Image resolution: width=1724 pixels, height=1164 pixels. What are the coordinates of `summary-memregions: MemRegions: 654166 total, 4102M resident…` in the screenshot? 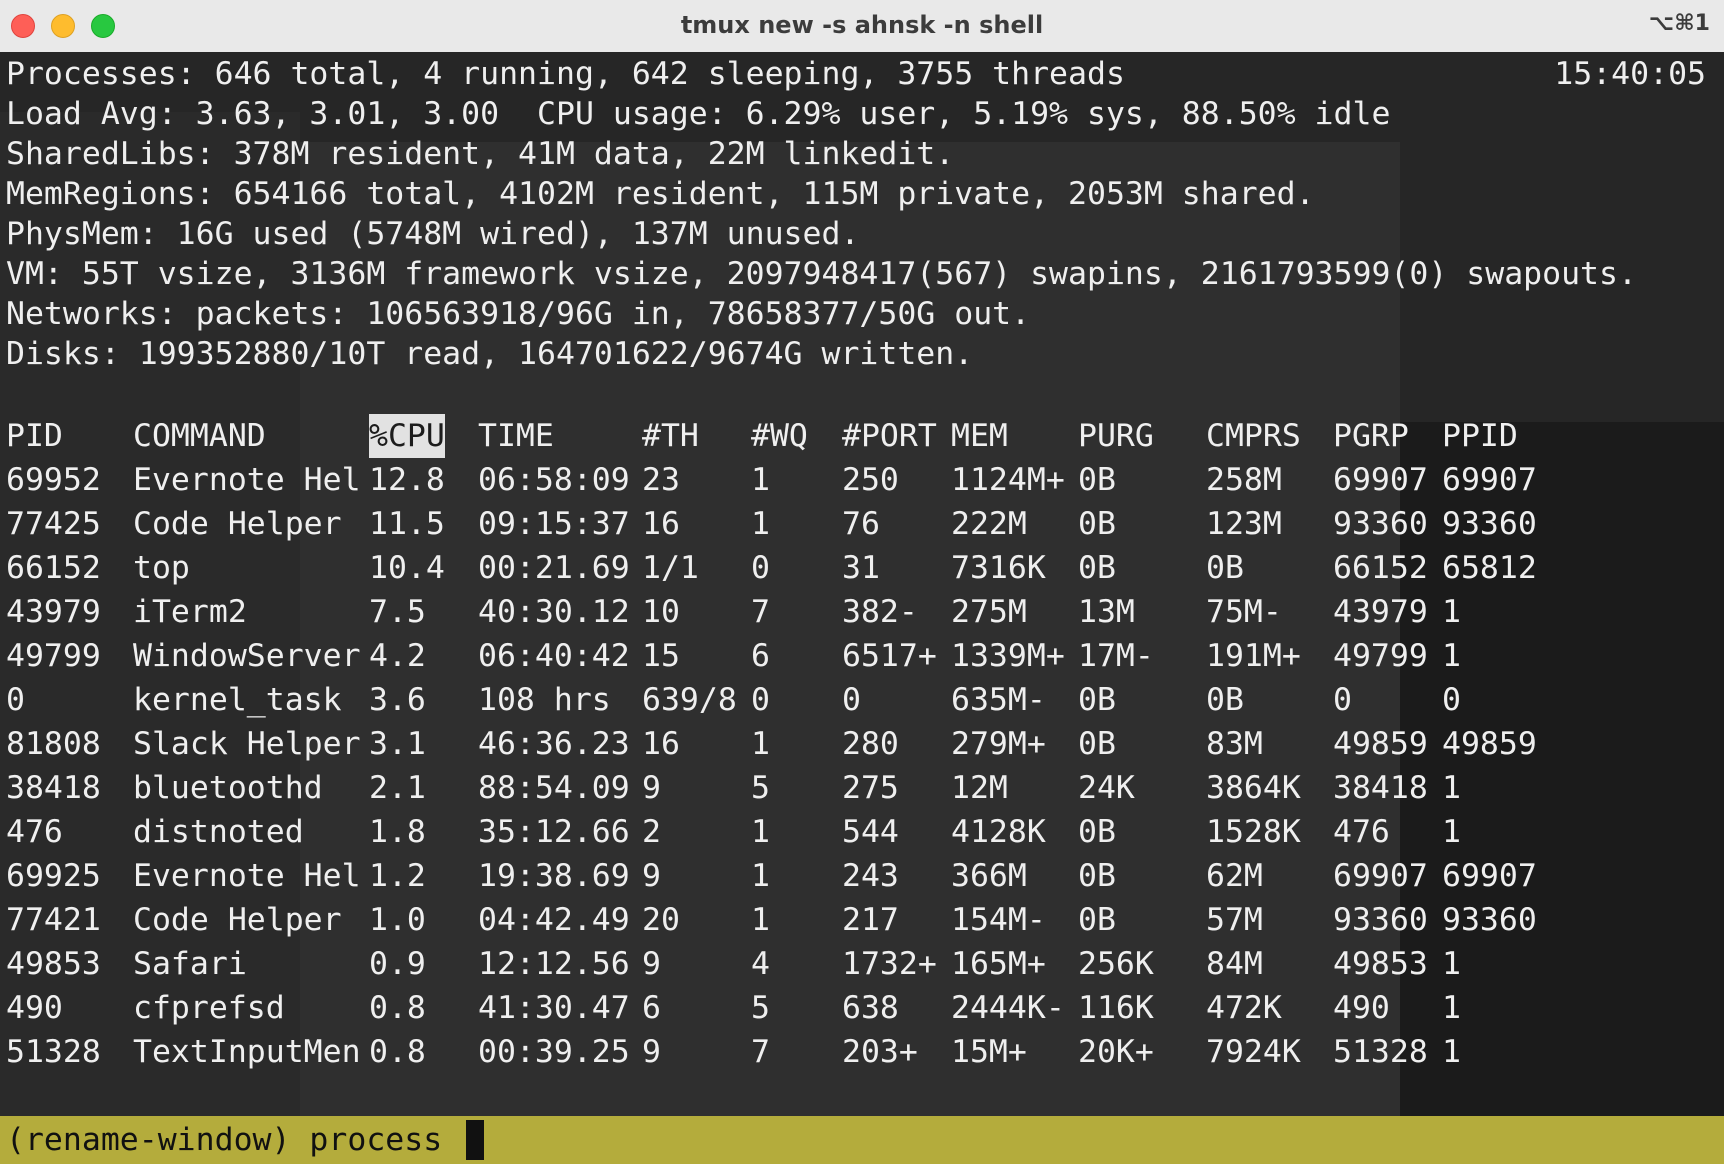 It's located at (660, 194).